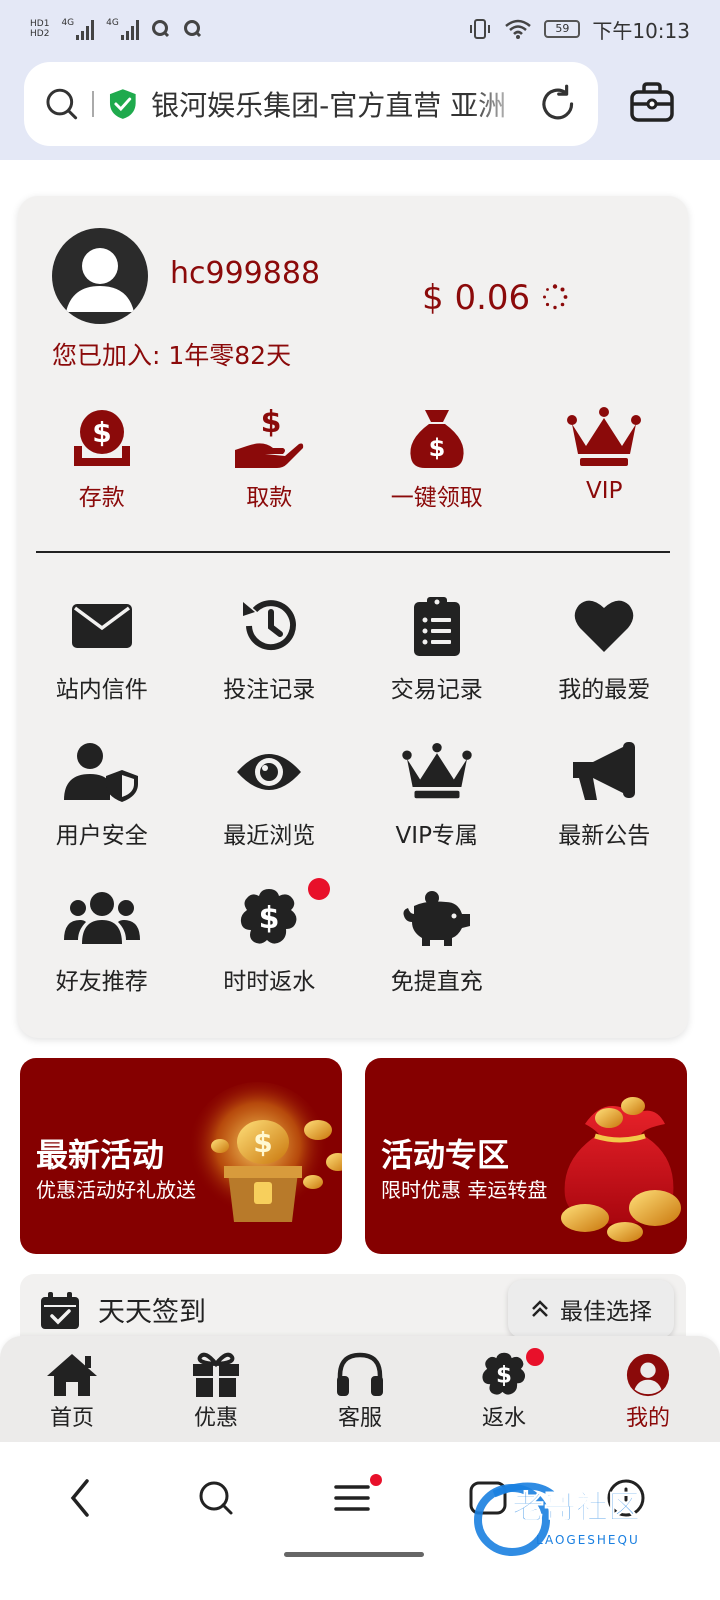 The image size is (720, 1600). I want to click on nav-label: 客服, so click(359, 1418).